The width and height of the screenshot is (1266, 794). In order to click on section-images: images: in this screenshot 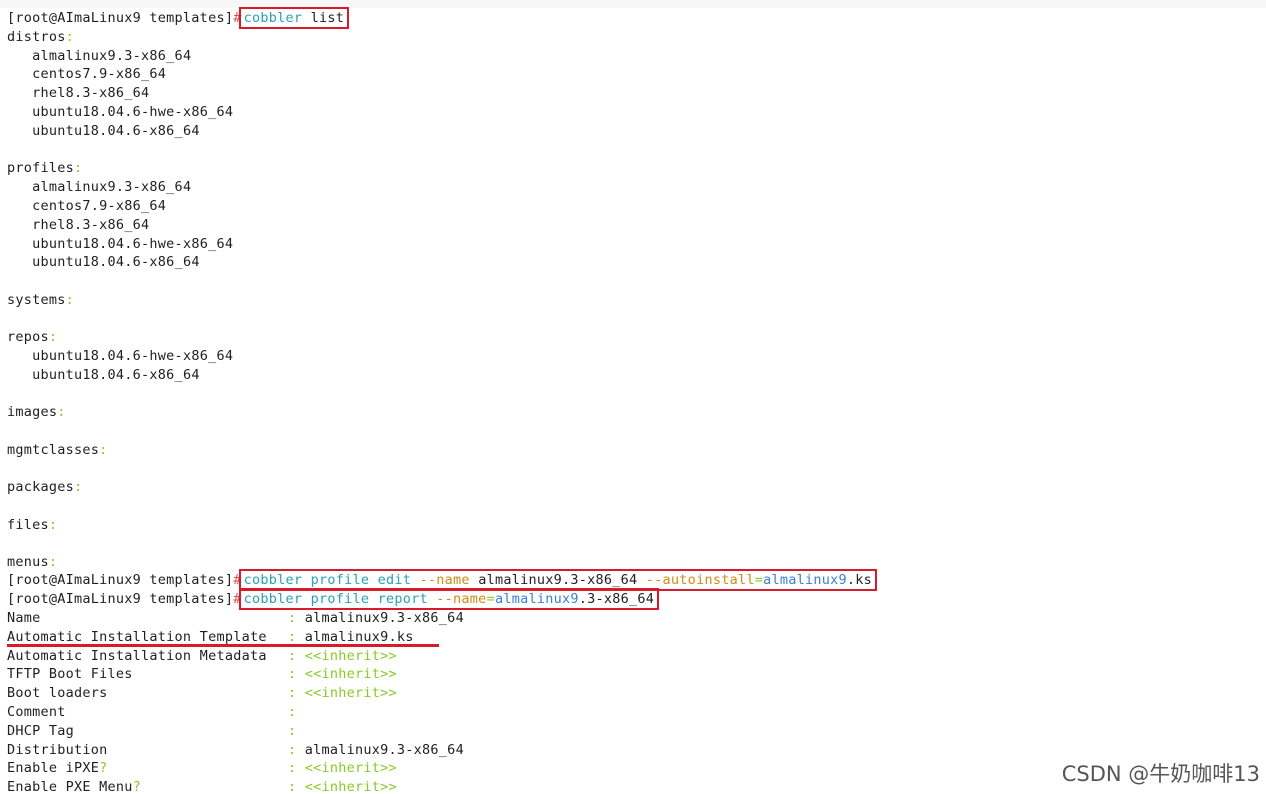, I will do `click(36, 412)`.